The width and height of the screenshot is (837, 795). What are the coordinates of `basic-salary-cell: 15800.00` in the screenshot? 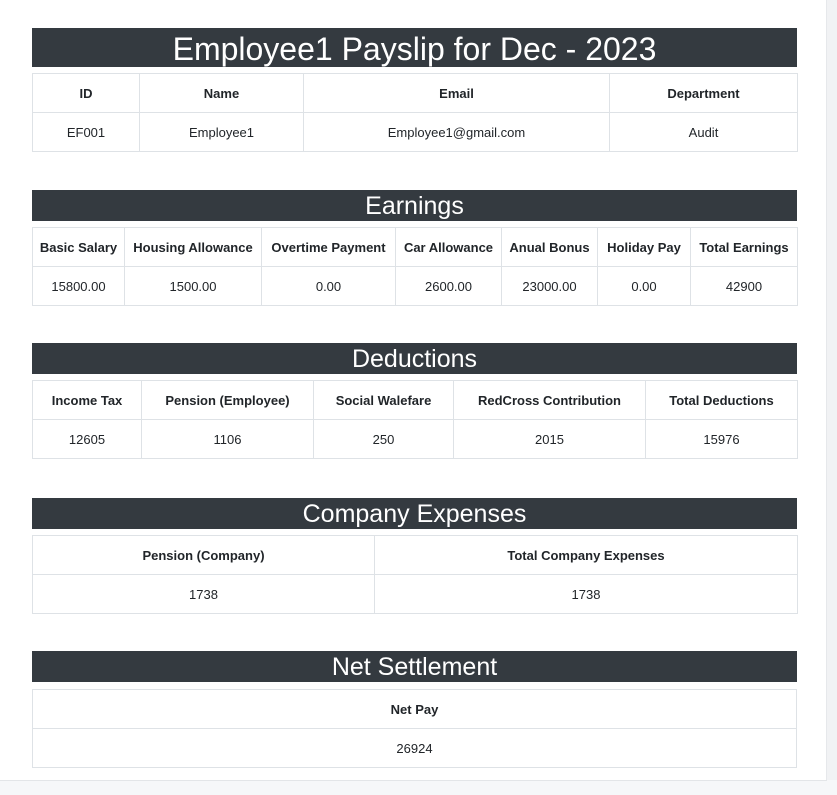 It's located at (78, 286).